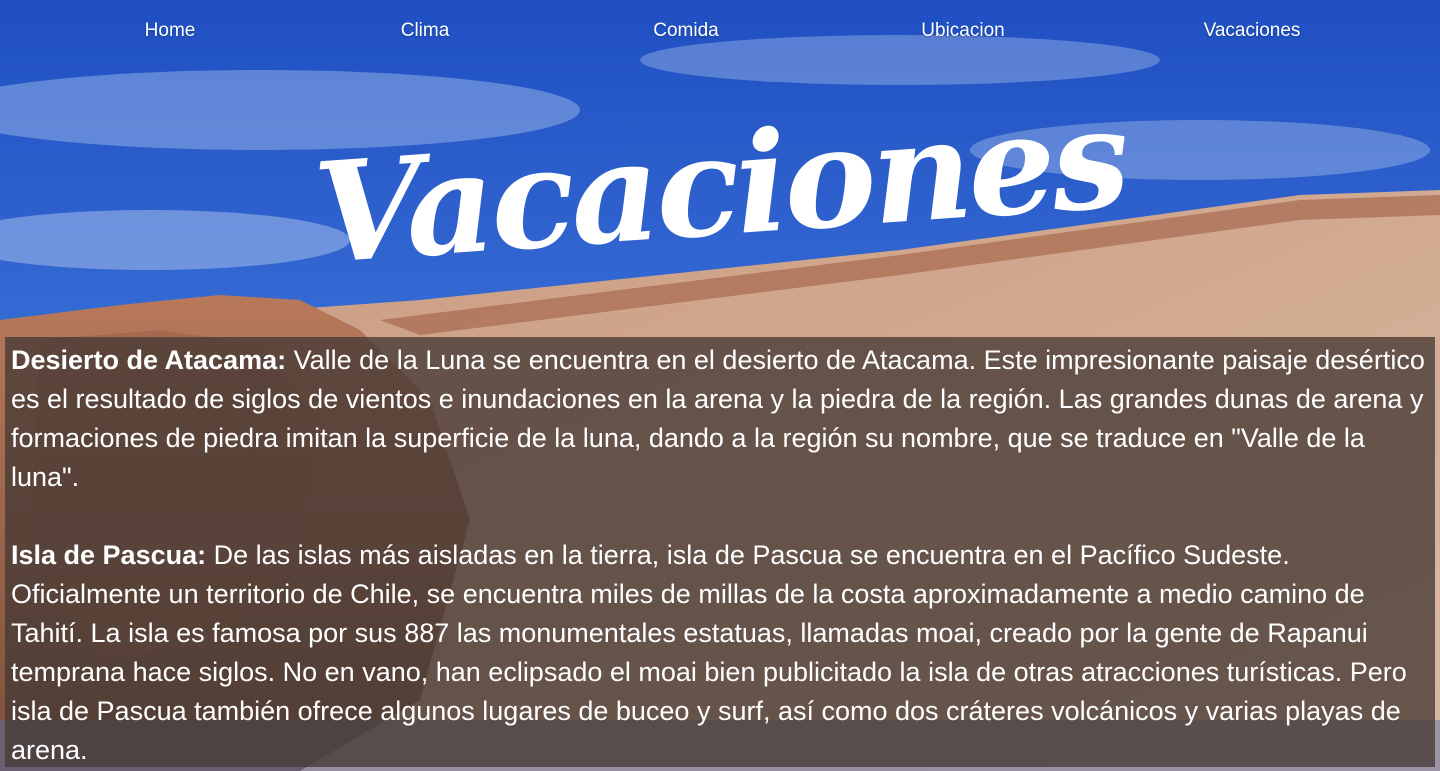  I want to click on nav-link-vacaciones: Vacaciones, so click(1252, 31).